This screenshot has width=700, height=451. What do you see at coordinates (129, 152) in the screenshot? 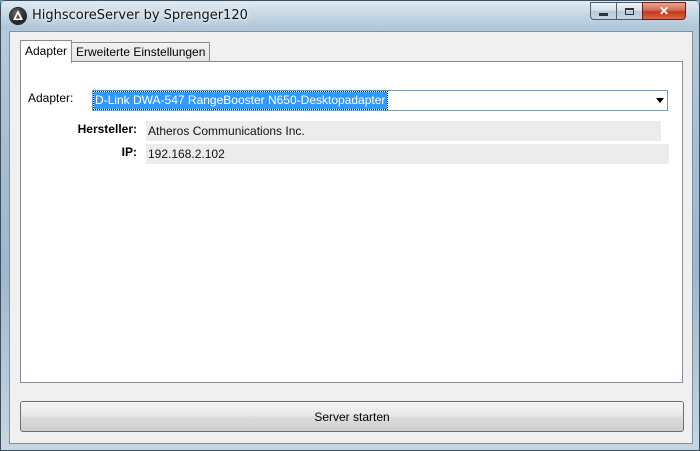
I see `ip-label: IP:` at bounding box center [129, 152].